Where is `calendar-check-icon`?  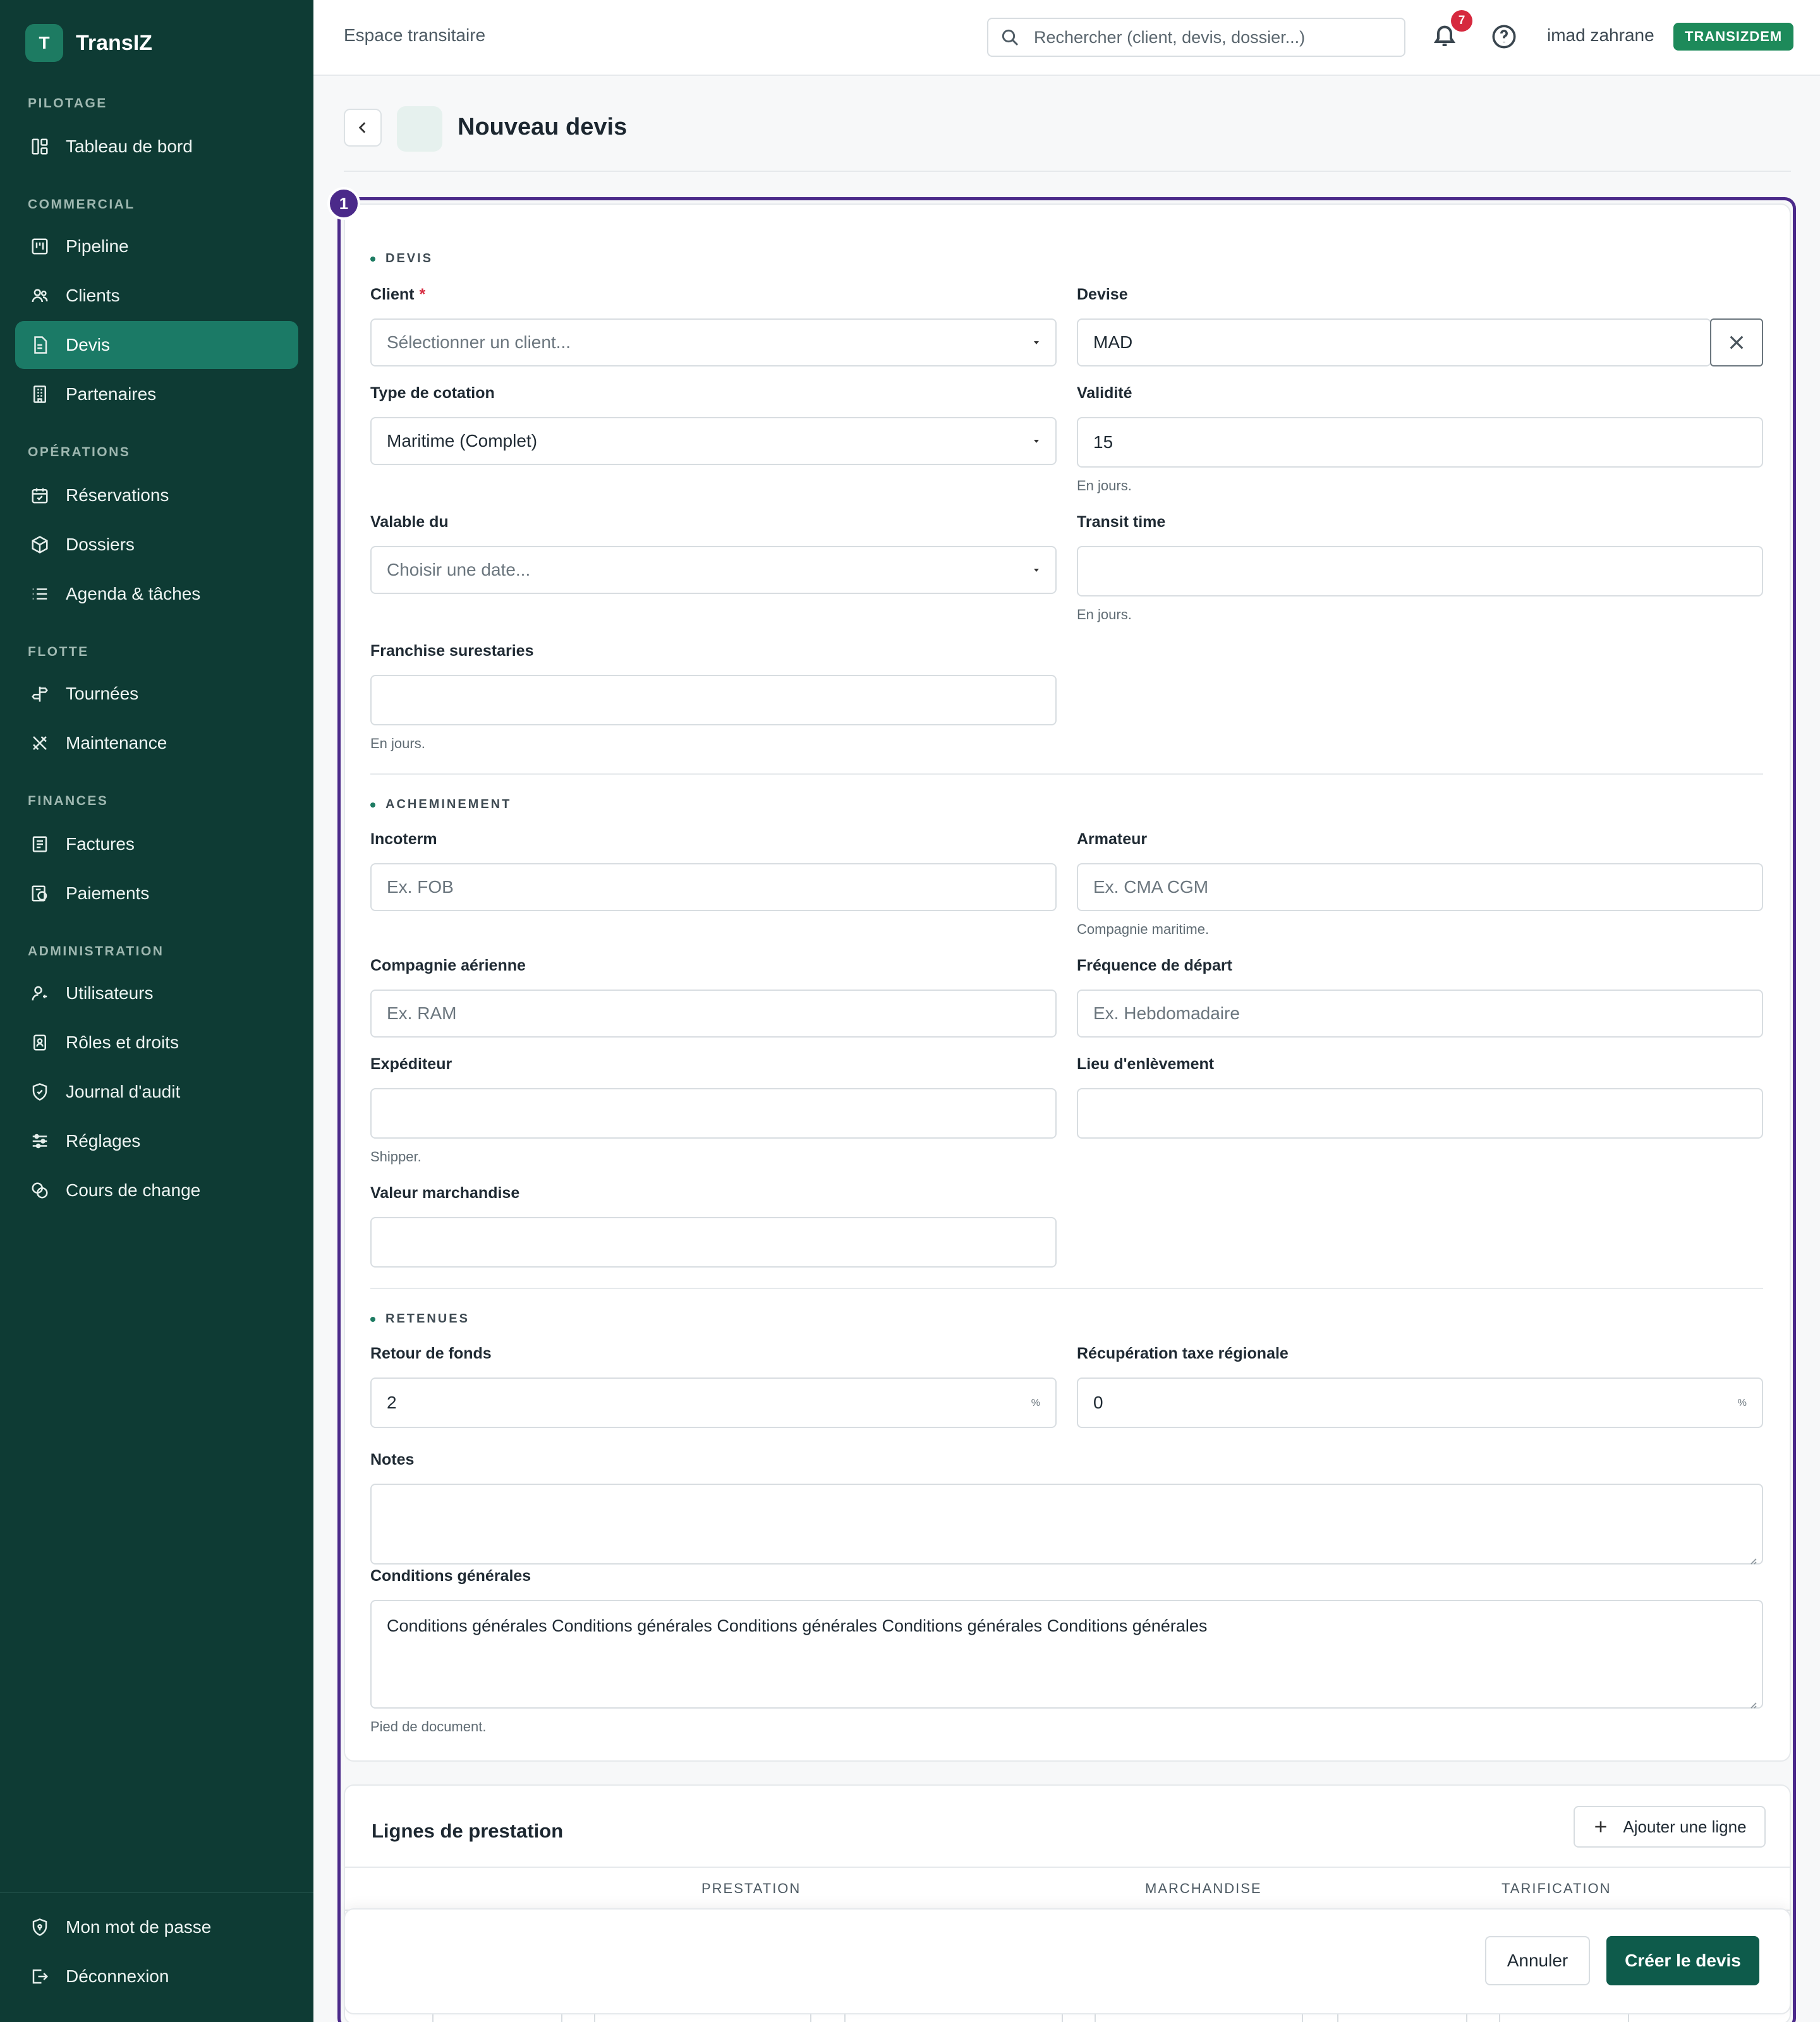
calendar-check-icon is located at coordinates (39, 495).